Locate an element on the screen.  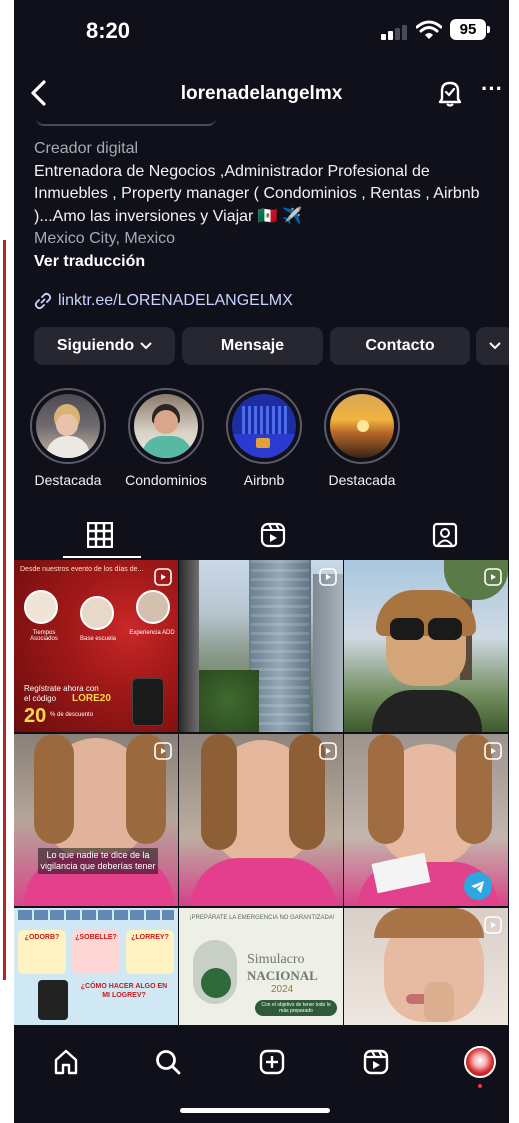
profile-username: lorenadelangelmx is located at coordinates (261, 93).